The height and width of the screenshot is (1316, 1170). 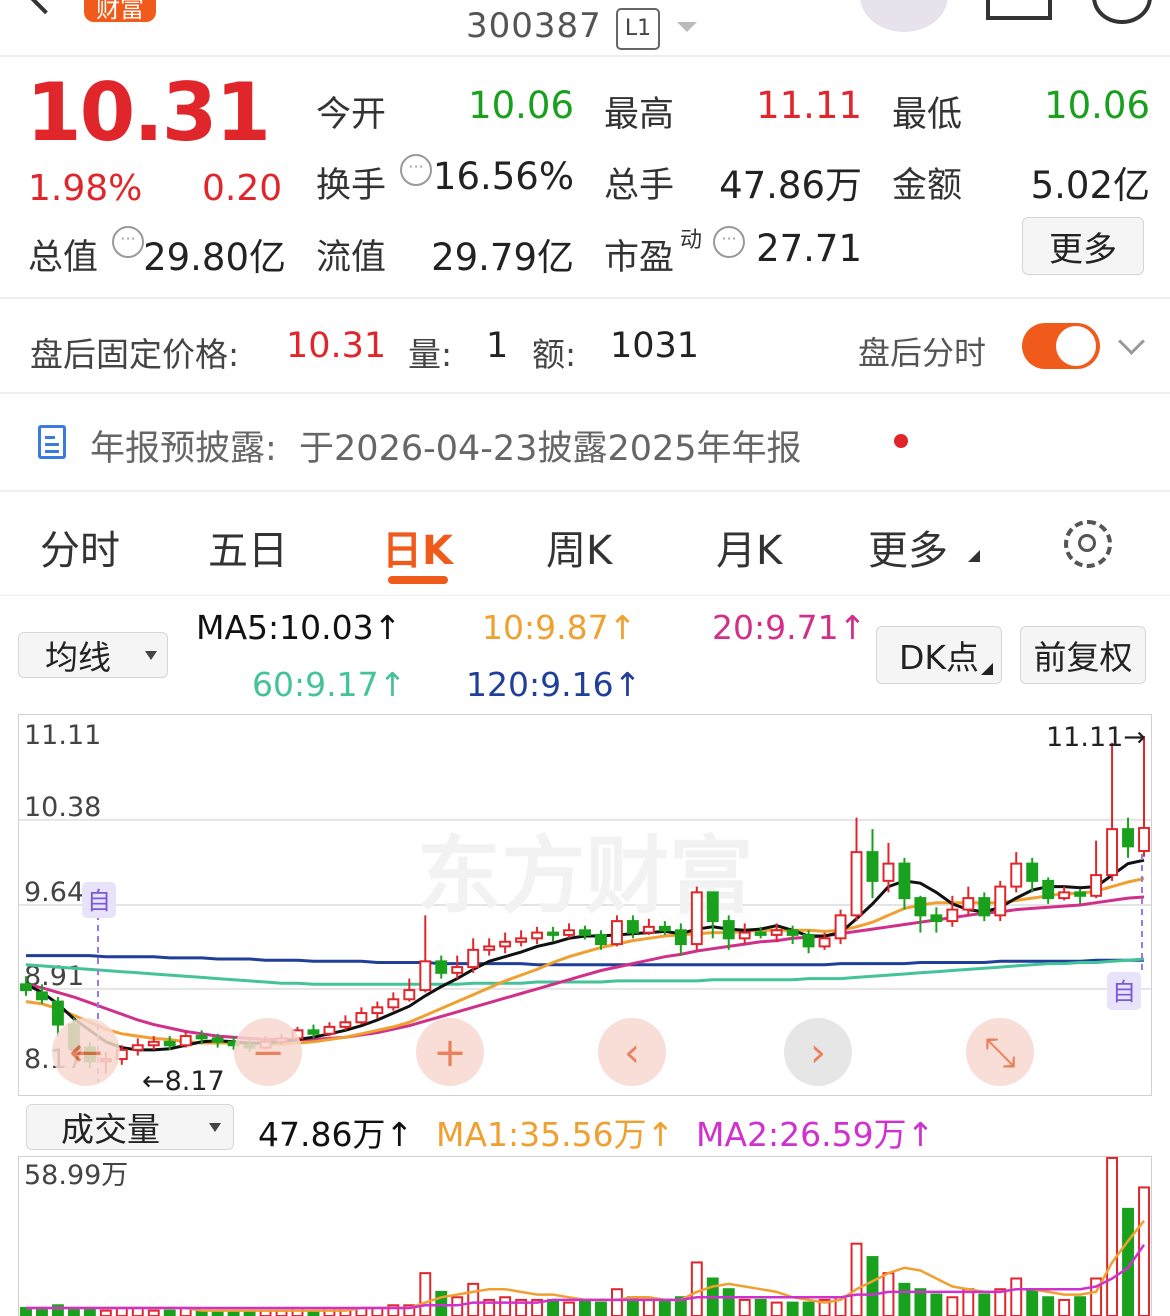 What do you see at coordinates (687, 27) in the screenshot?
I see `dropdown-caret-icon` at bounding box center [687, 27].